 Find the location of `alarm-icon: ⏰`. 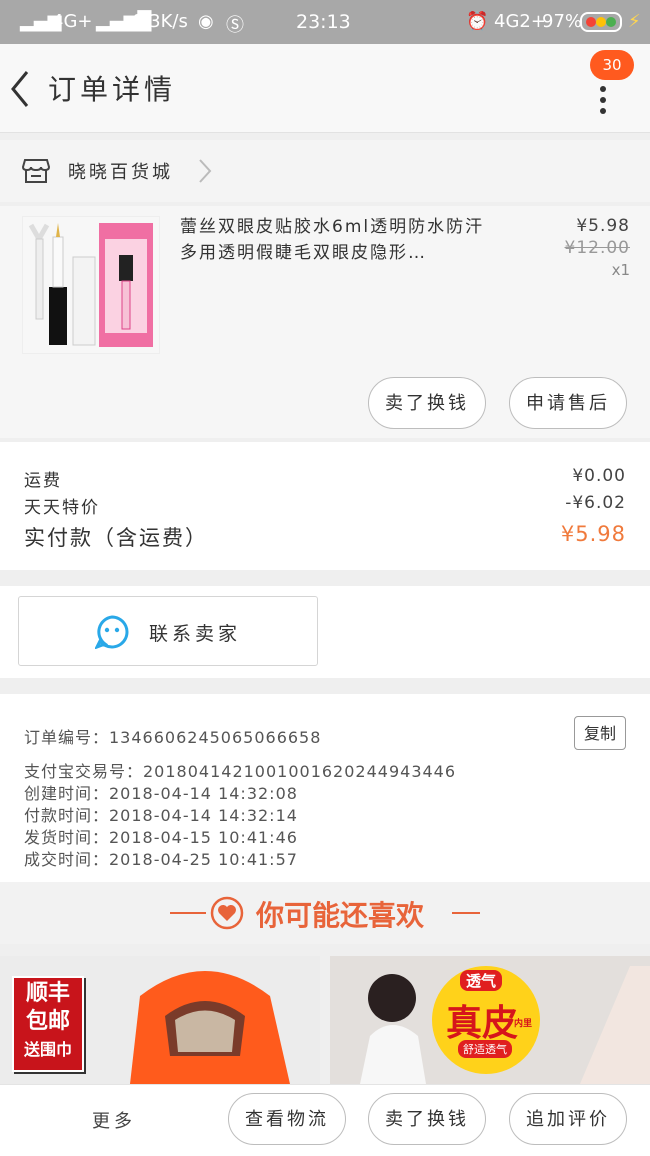

alarm-icon: ⏰ is located at coordinates (477, 21).